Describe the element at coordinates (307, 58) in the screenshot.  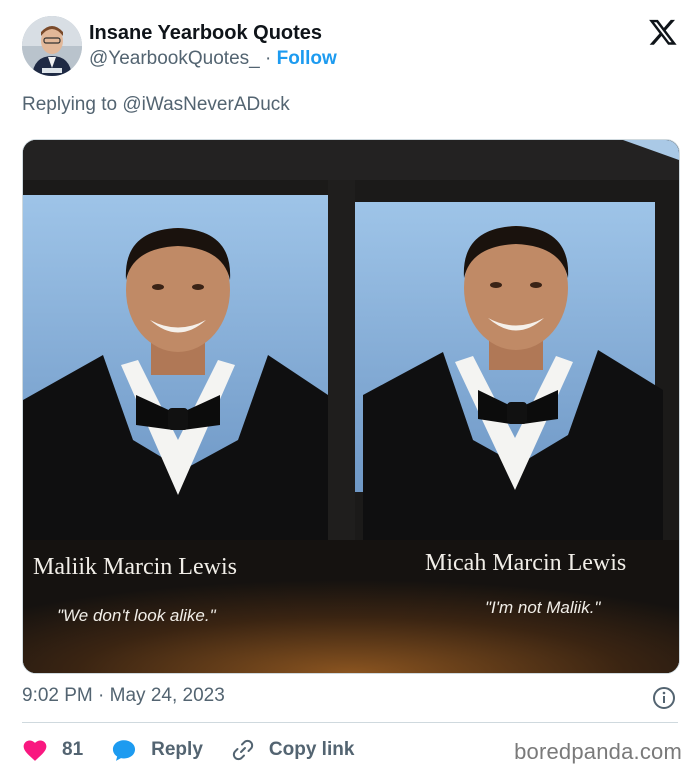
I see `follow-button: Follow` at that location.